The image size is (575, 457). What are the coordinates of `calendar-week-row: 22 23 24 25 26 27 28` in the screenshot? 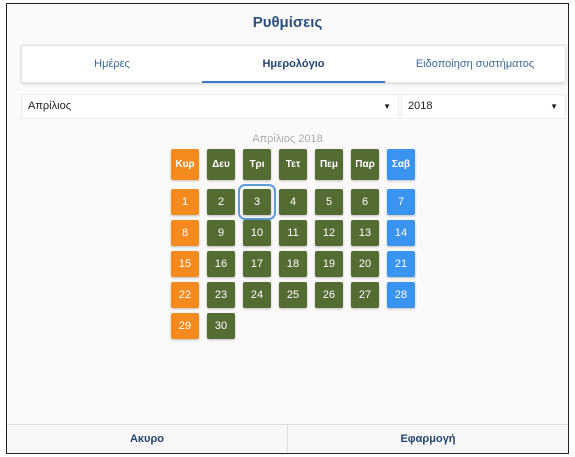 It's located at (301, 297).